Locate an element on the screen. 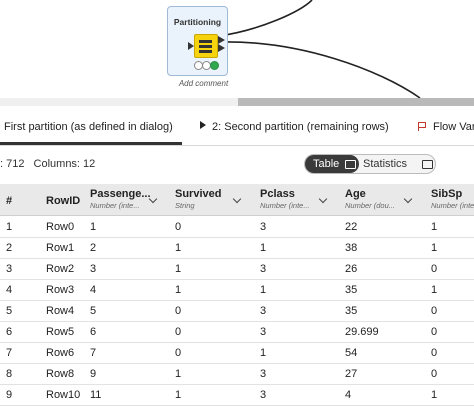 This screenshot has height=406, width=474. table-cell: 27 is located at coordinates (351, 374).